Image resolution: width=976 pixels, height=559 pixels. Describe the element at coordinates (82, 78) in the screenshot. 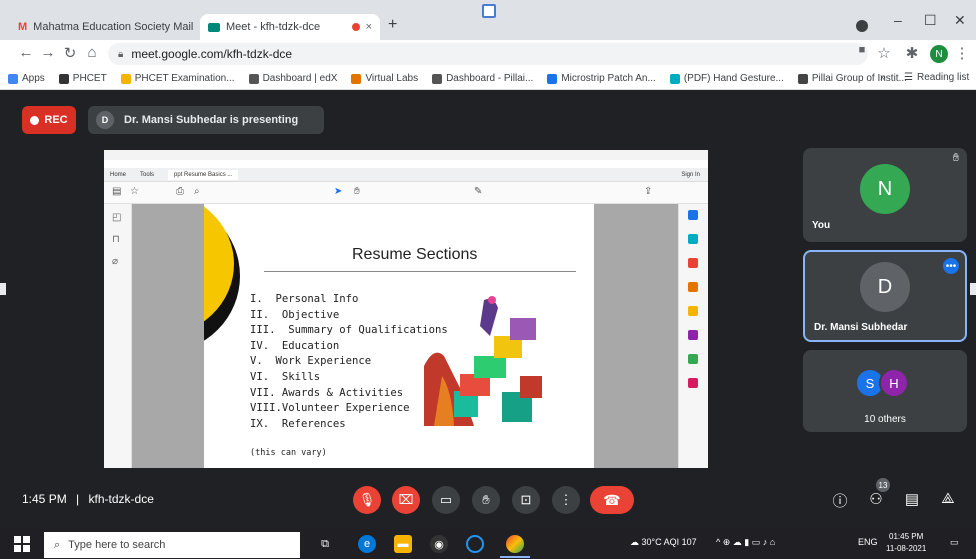

I see `bookmark-item: PHCET` at that location.